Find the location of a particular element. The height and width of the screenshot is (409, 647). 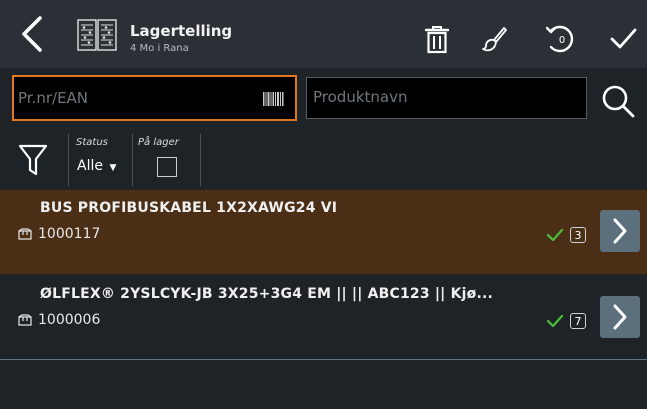

barcode-icon is located at coordinates (273, 99).